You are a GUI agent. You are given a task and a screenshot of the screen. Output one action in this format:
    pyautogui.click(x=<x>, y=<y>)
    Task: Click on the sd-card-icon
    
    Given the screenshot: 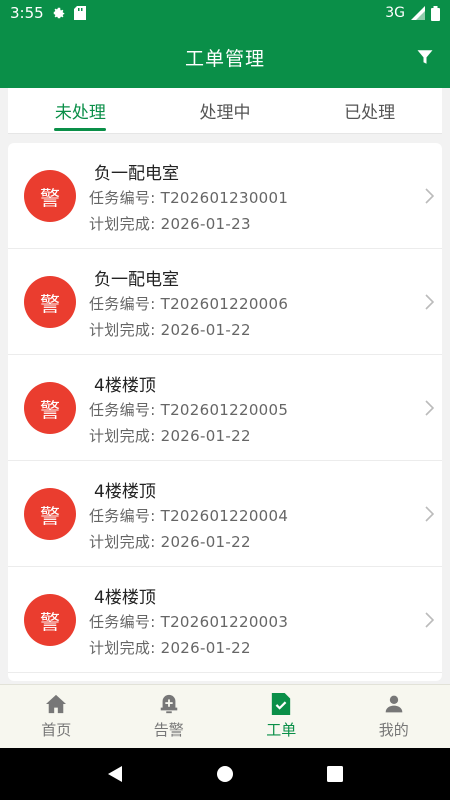 What is the action you would take?
    pyautogui.click(x=79, y=13)
    